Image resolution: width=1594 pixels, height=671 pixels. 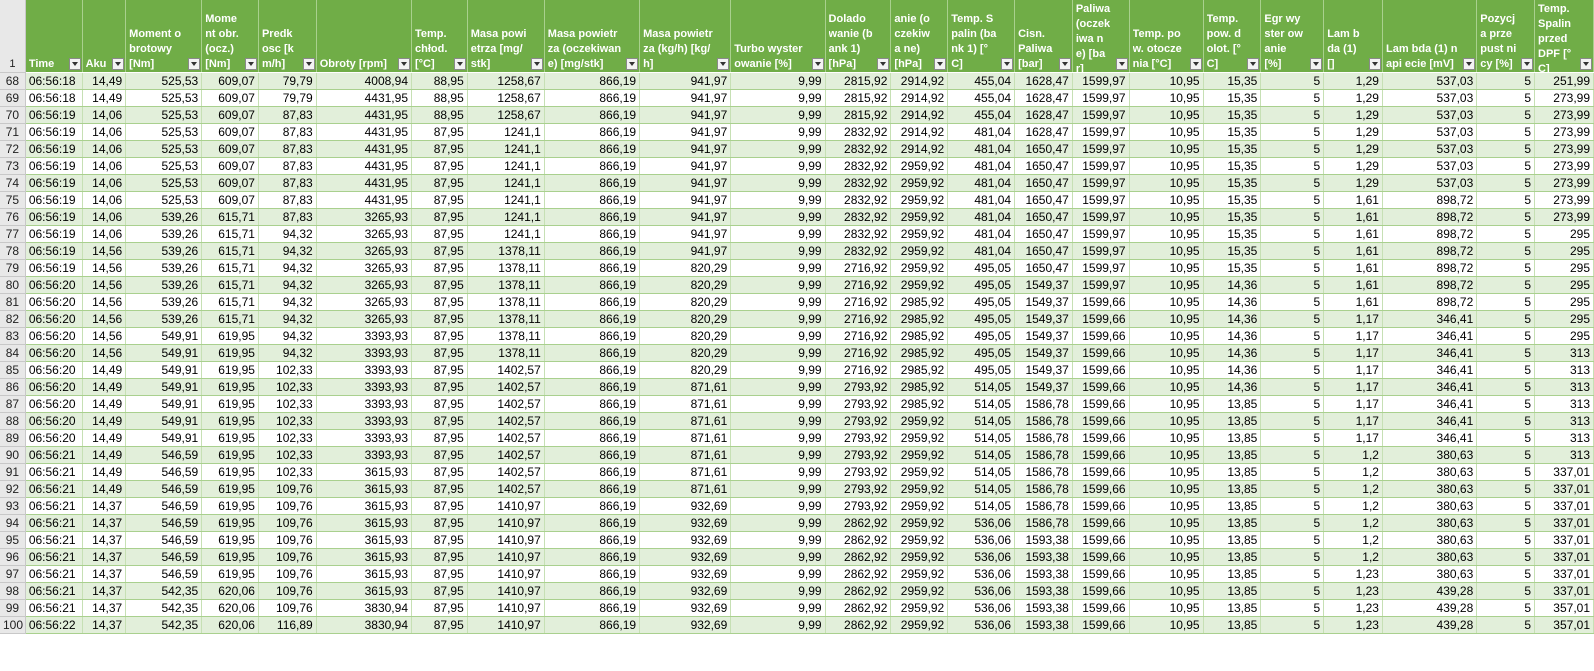 I want to click on row-number: 71, so click(x=13, y=132).